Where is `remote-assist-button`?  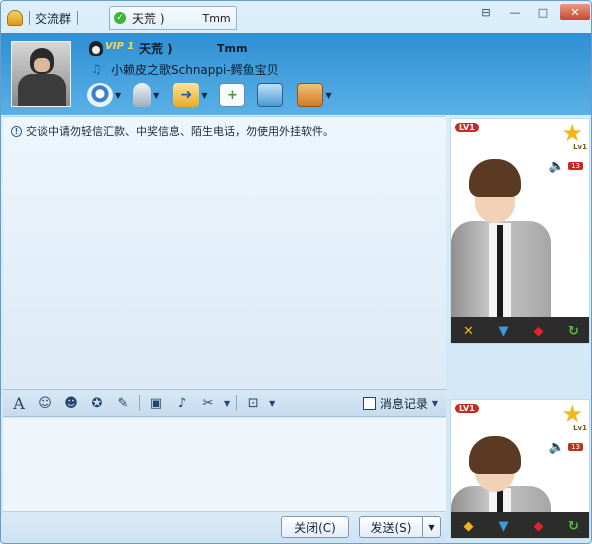
remote-assist-button is located at coordinates (270, 95).